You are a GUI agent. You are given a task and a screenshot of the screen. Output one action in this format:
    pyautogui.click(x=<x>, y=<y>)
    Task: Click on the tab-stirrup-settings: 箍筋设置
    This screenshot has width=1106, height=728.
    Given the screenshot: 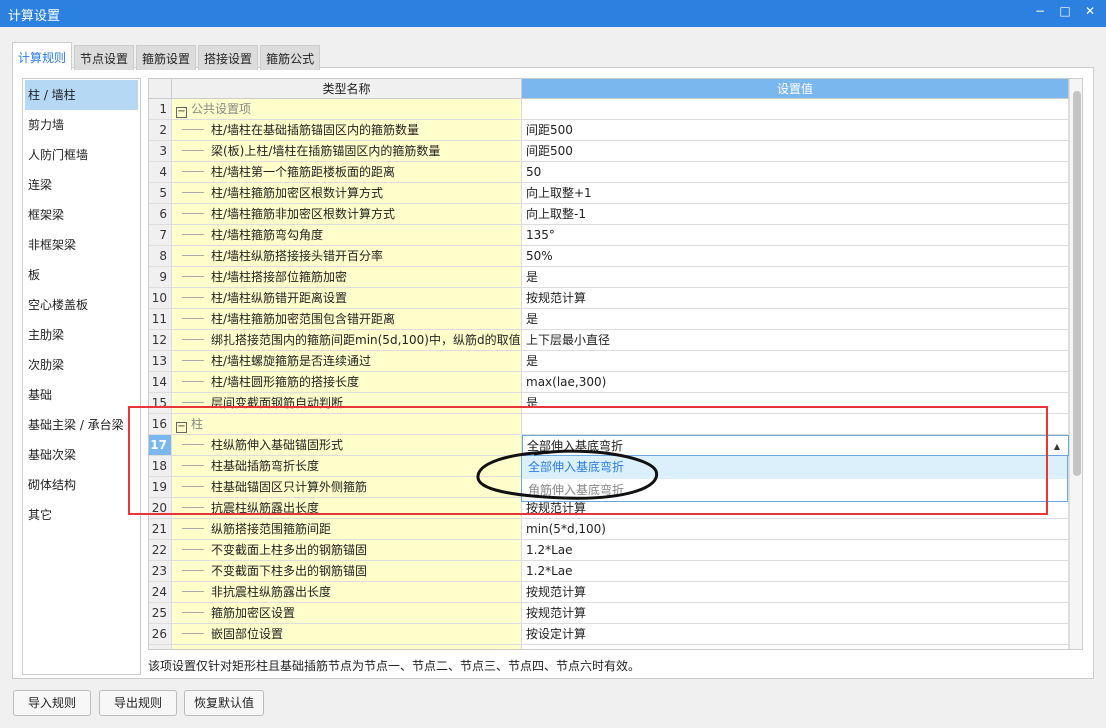 What is the action you would take?
    pyautogui.click(x=166, y=57)
    